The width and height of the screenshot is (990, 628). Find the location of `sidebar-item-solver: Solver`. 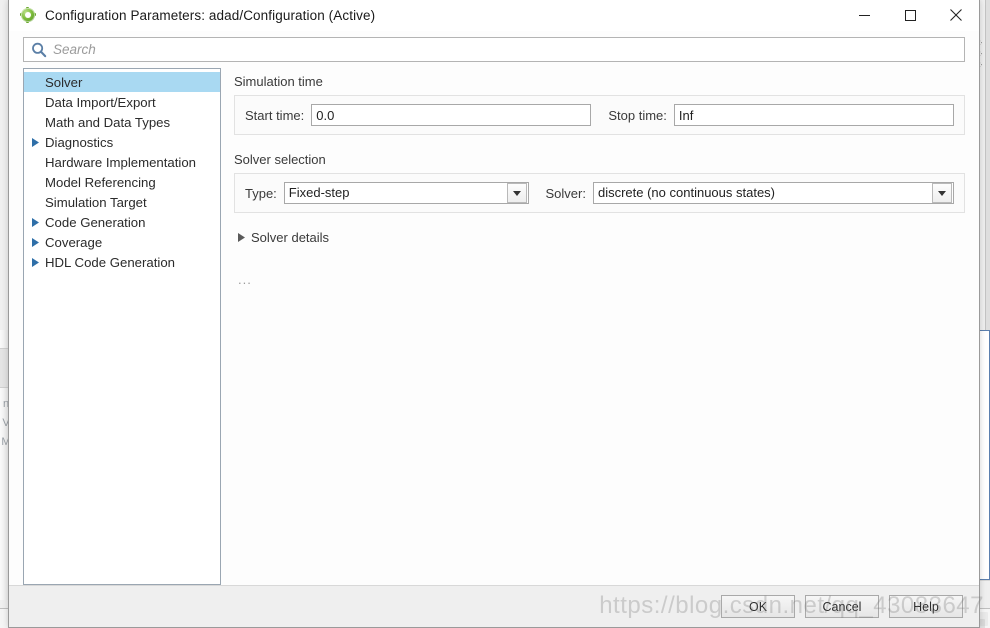

sidebar-item-solver: Solver is located at coordinates (122, 82).